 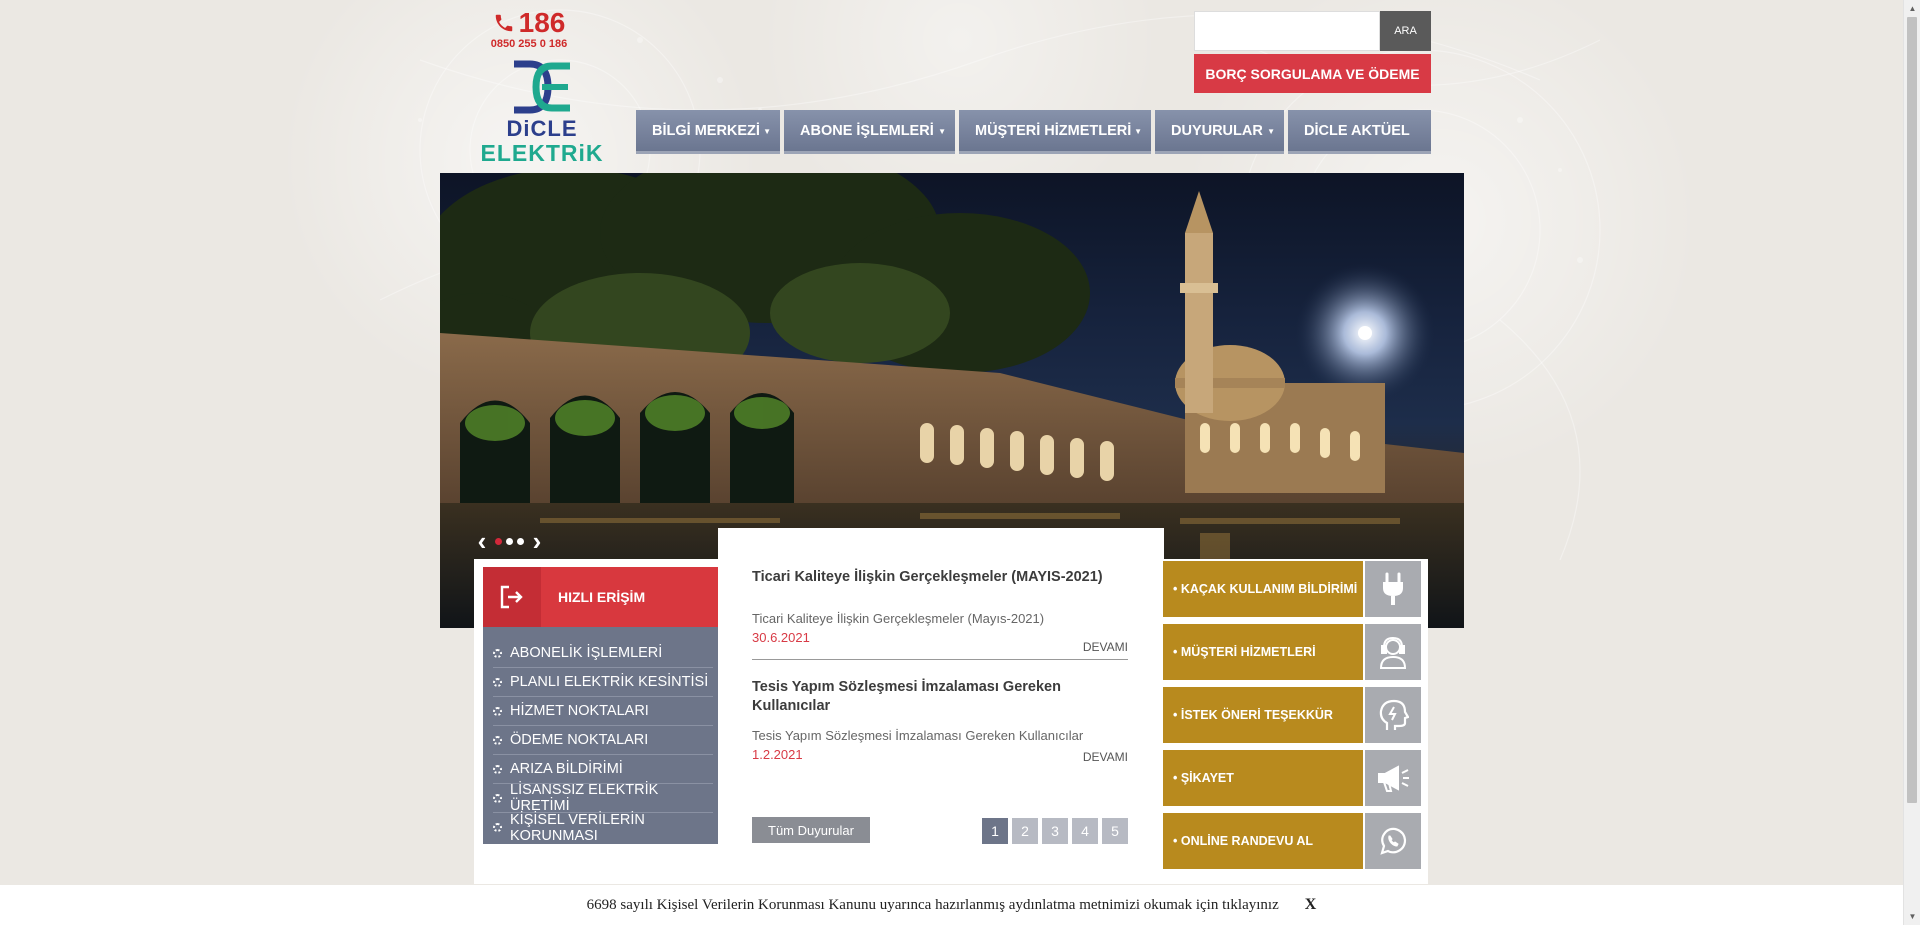 I want to click on quick-link-planli-elektrik-kesintisi: PLANLI ELEKTRİK KESİNTİSİ, so click(x=603, y=682).